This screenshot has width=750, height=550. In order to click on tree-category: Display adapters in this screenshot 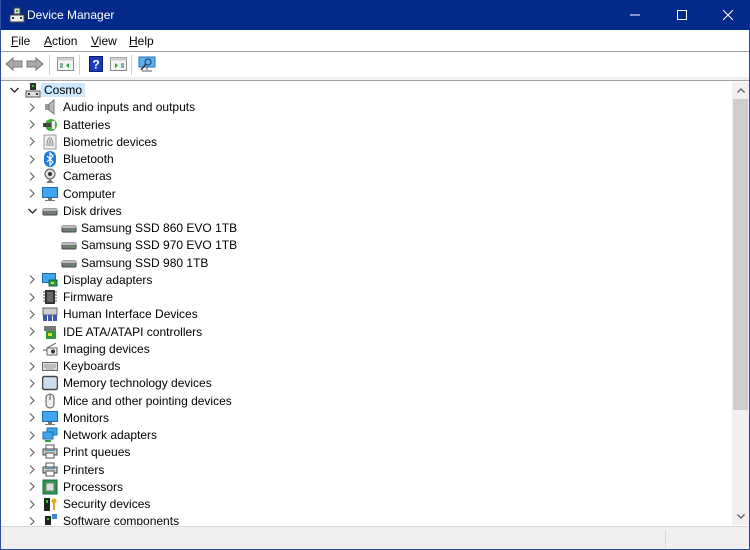, I will do `click(366, 280)`.